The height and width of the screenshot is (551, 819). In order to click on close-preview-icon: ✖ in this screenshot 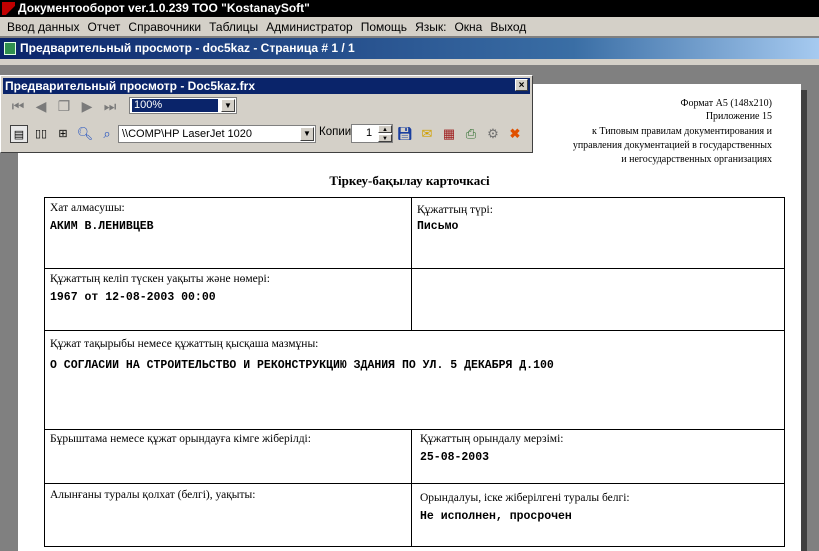, I will do `click(515, 134)`.